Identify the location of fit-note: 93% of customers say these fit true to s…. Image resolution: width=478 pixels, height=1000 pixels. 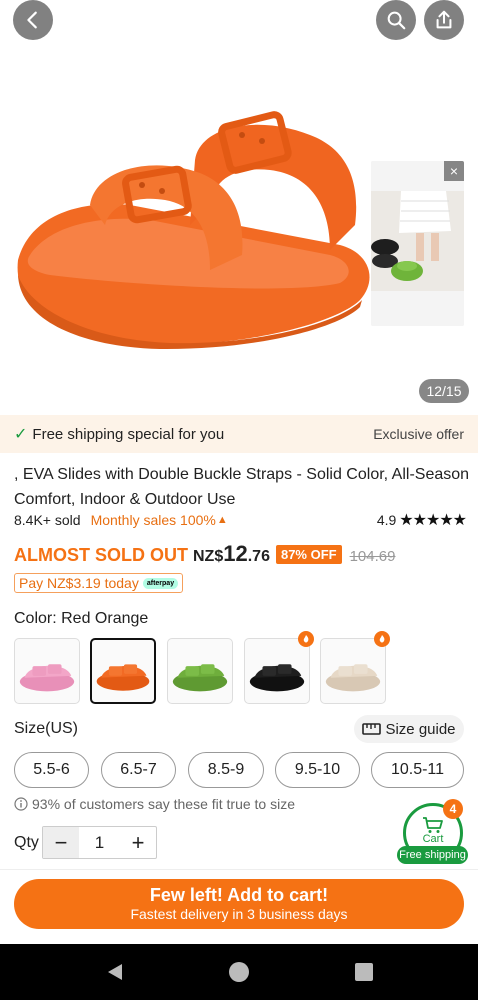
(154, 804).